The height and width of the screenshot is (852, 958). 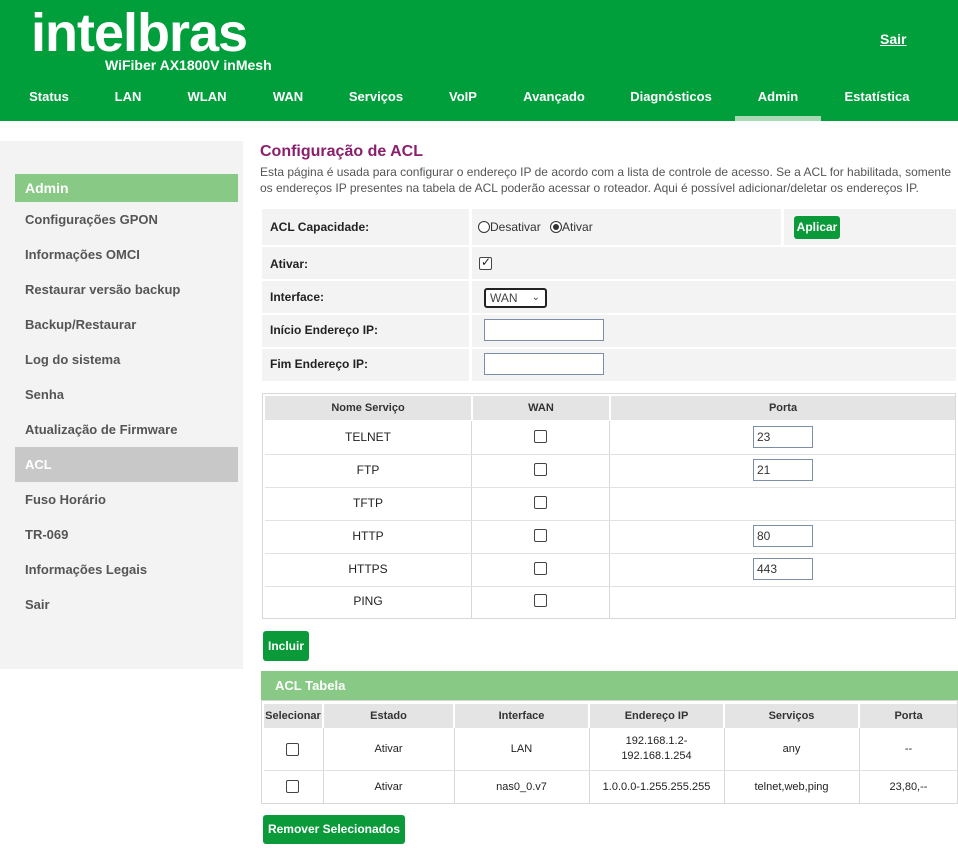 What do you see at coordinates (126, 219) in the screenshot?
I see `sidebar-item-config-gpon: Configurações GPON` at bounding box center [126, 219].